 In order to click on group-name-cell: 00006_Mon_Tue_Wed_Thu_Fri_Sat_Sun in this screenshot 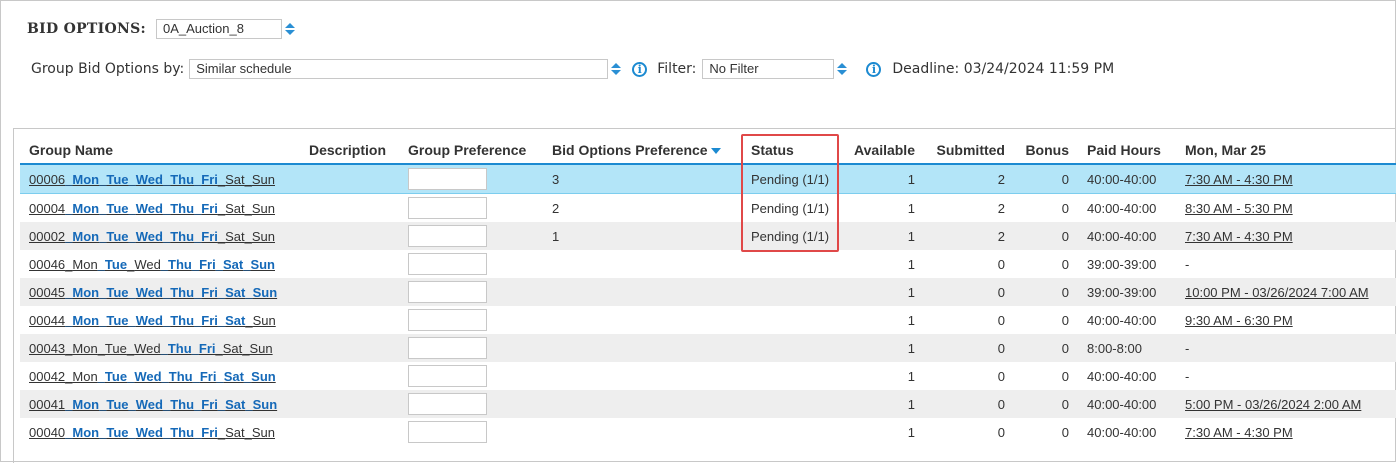, I will do `click(160, 179)`.